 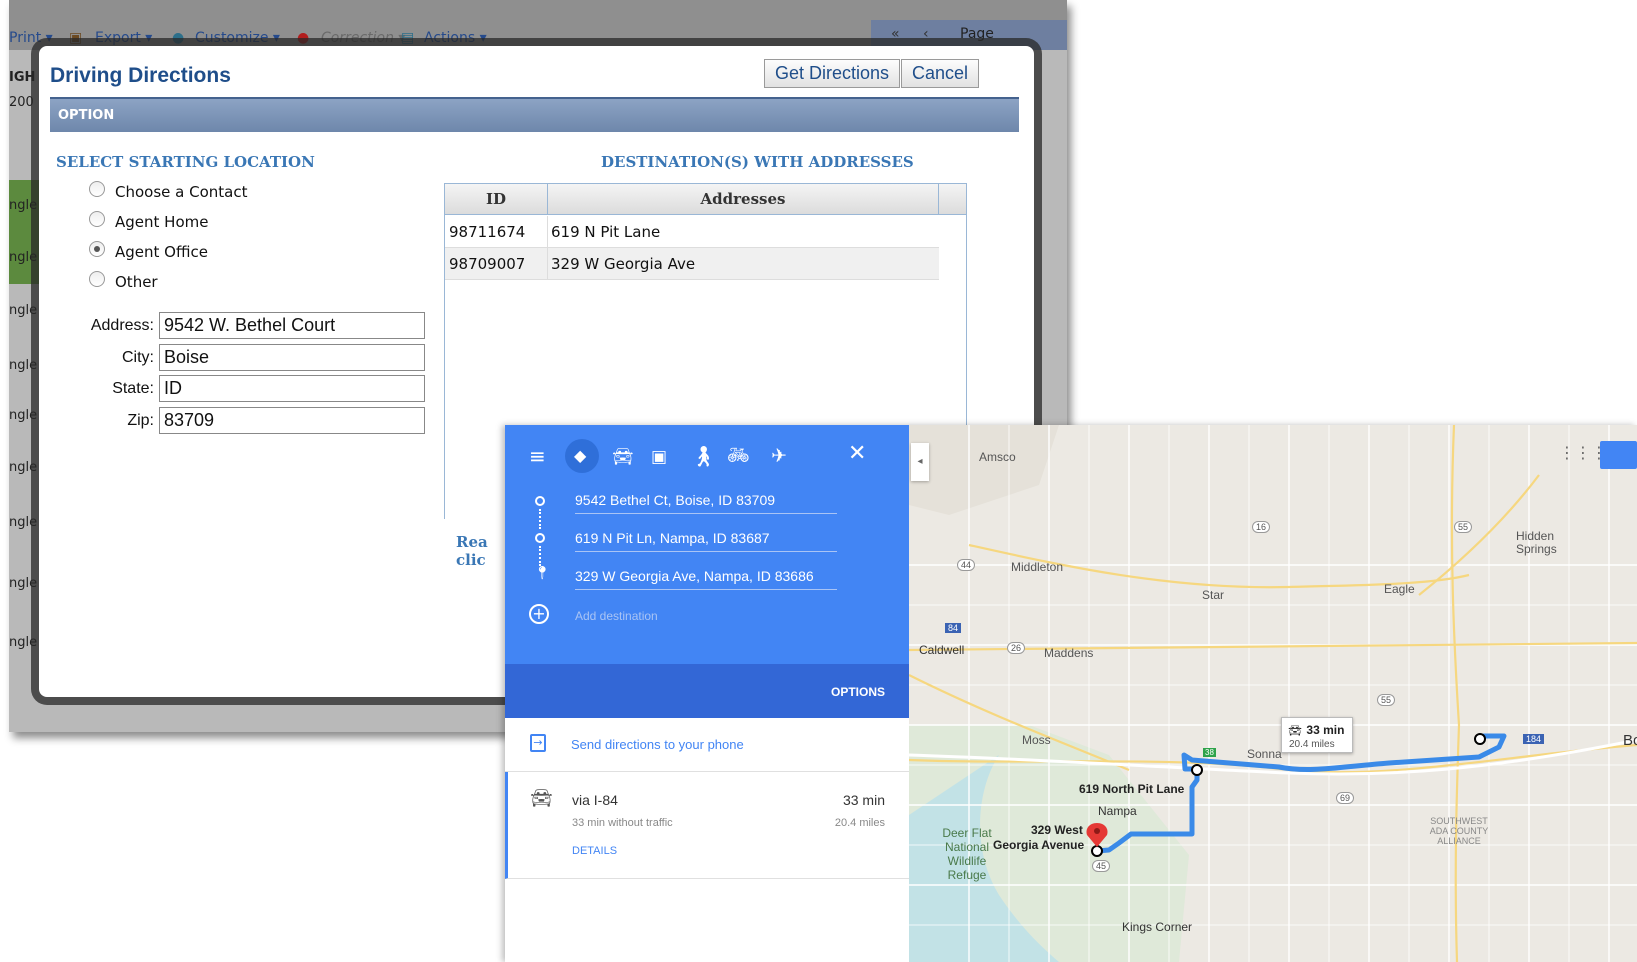 I want to click on place-label: Star, so click(x=1213, y=595).